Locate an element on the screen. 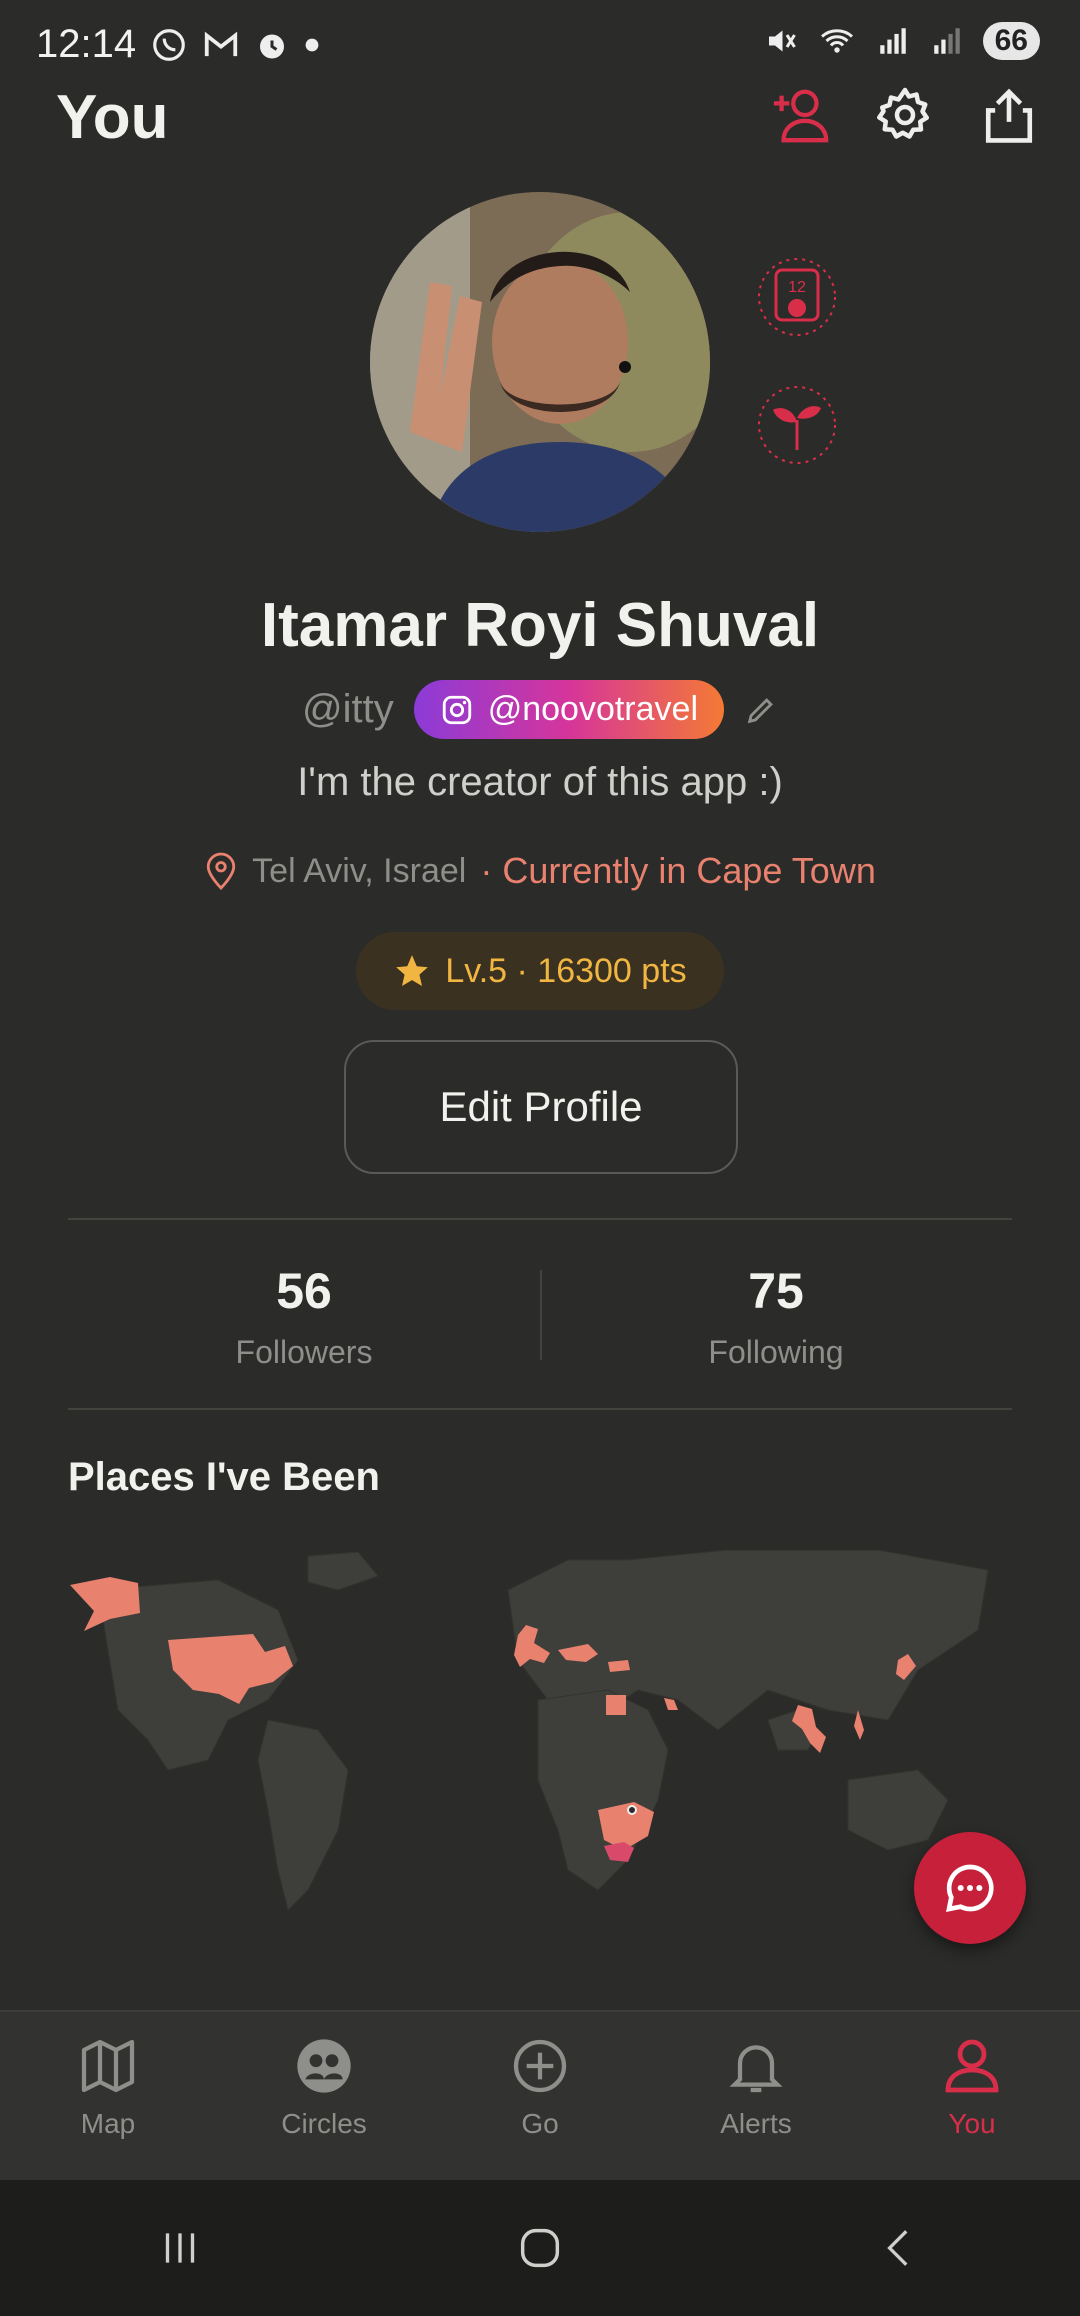 Image resolution: width=1080 pixels, height=2316 pixels. home-icon is located at coordinates (540, 2248).